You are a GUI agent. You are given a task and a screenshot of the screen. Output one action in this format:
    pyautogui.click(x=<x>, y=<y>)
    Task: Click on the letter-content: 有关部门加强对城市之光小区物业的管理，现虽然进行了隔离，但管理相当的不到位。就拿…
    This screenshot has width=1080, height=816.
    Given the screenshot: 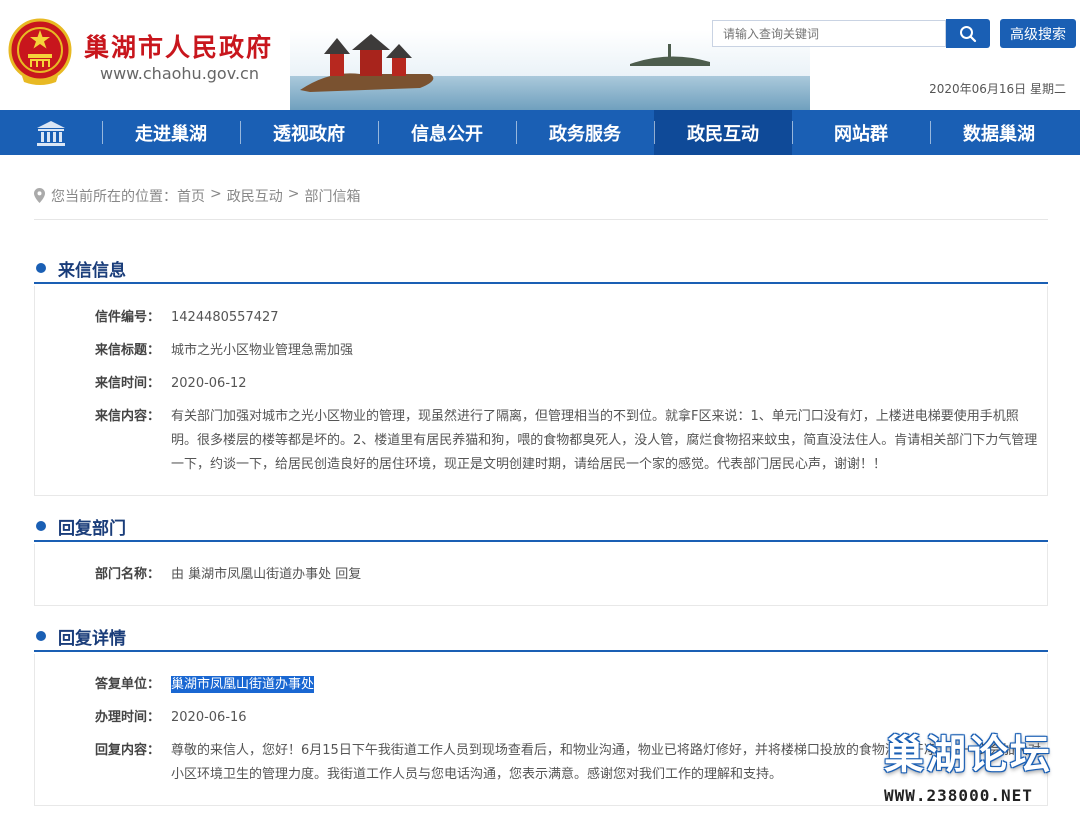 What is the action you would take?
    pyautogui.click(x=604, y=440)
    